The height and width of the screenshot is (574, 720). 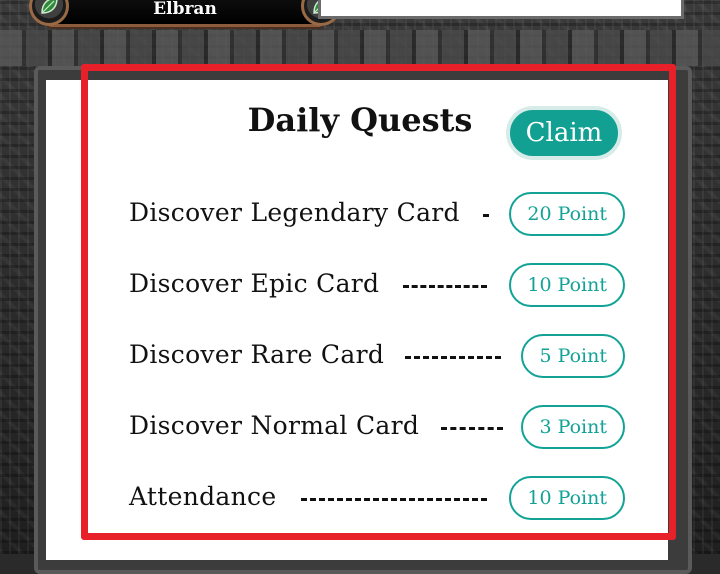 I want to click on character-banner: Elbran, so click(x=185, y=13).